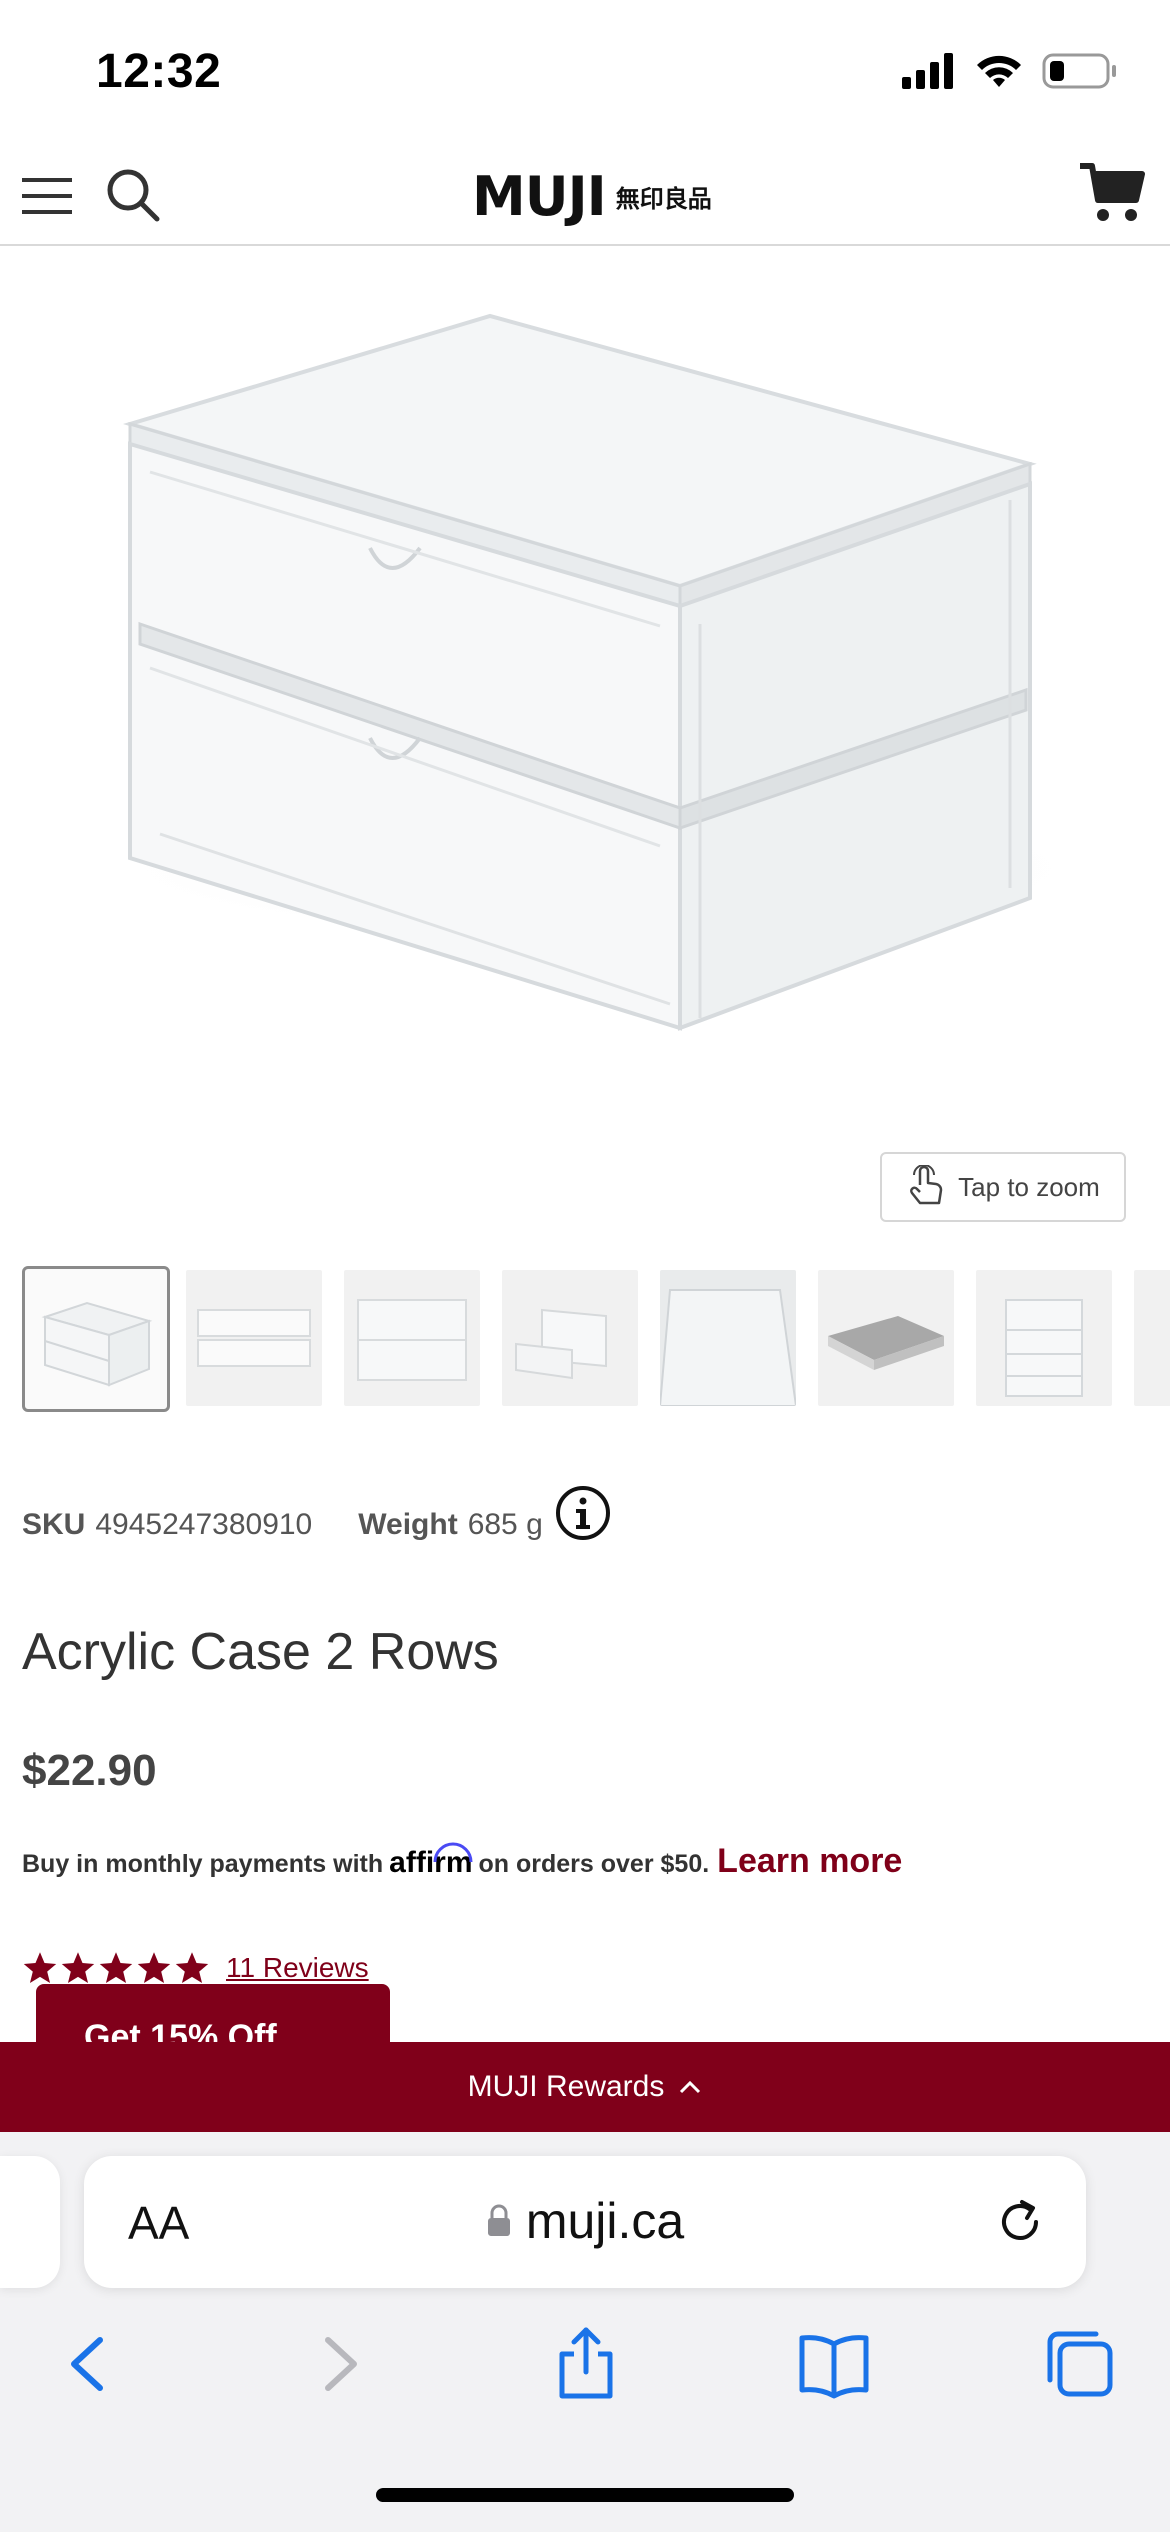 The width and height of the screenshot is (1170, 2532). Describe the element at coordinates (133, 195) in the screenshot. I see `search-icon` at that location.